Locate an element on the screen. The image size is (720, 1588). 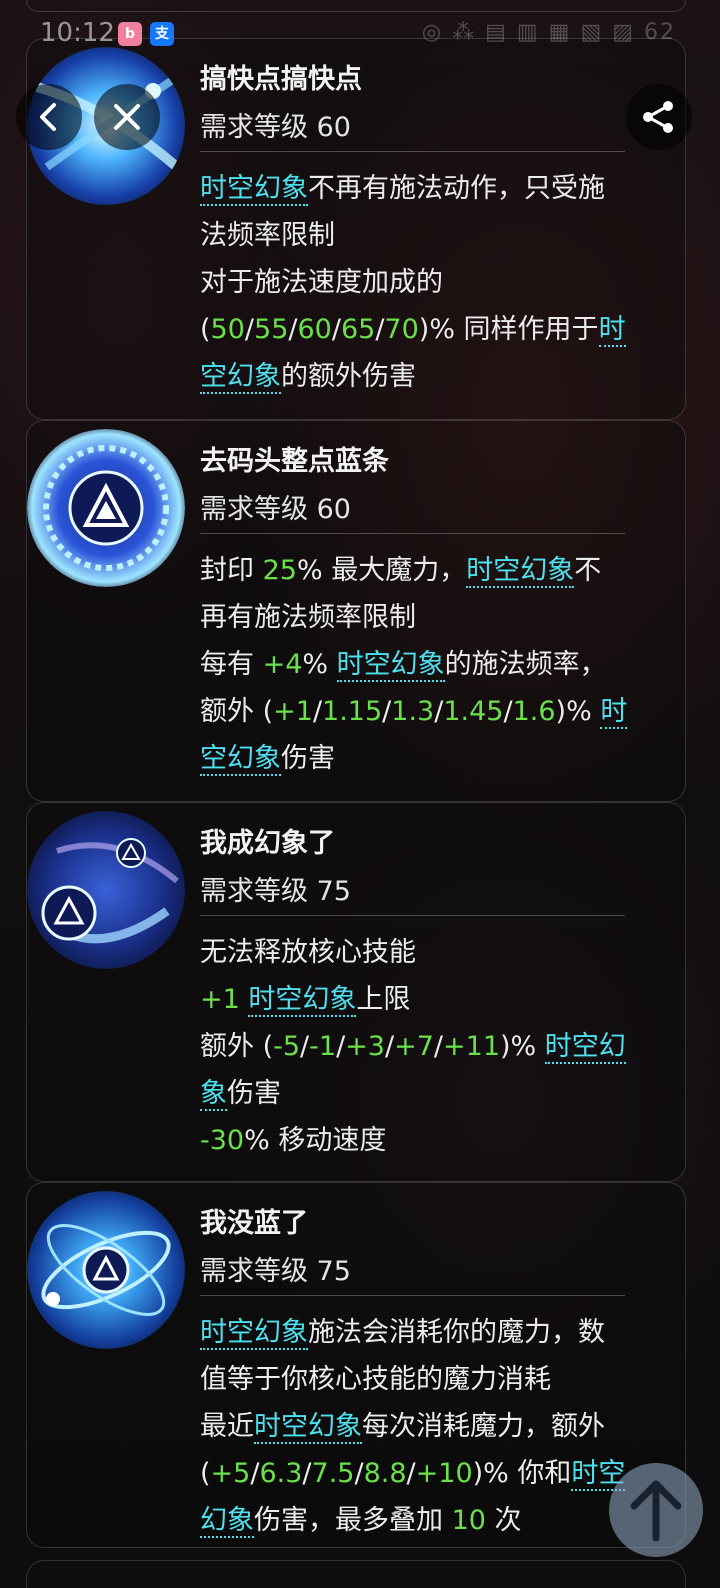
value-number: 1.3 is located at coordinates (413, 711).